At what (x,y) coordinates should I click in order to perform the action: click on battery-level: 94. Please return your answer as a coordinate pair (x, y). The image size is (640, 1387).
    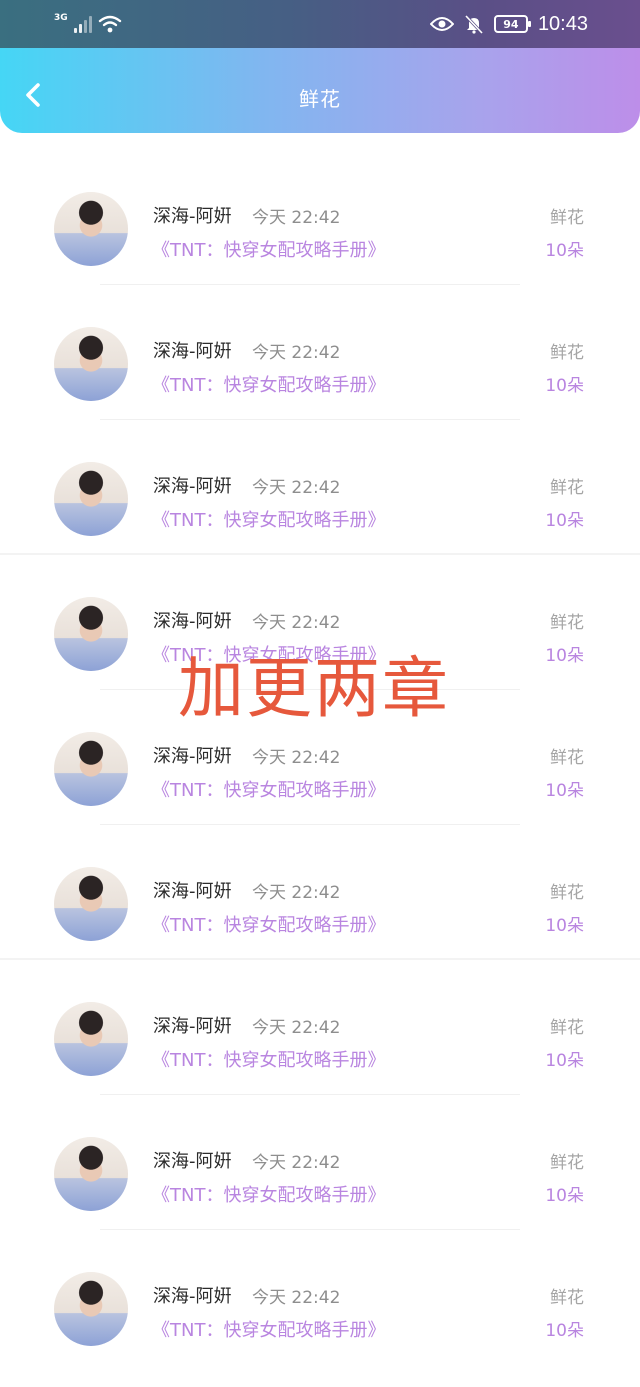
    Looking at the image, I should click on (511, 24).